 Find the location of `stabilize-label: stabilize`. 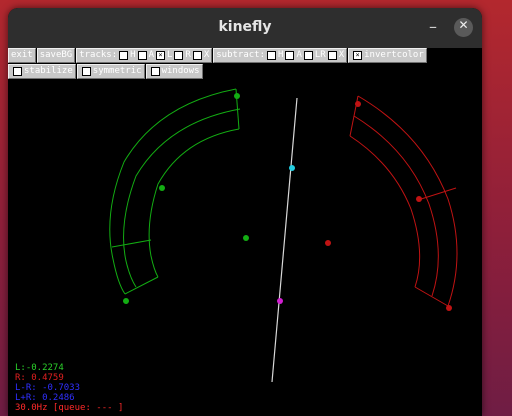

stabilize-label: stabilize is located at coordinates (48, 71).